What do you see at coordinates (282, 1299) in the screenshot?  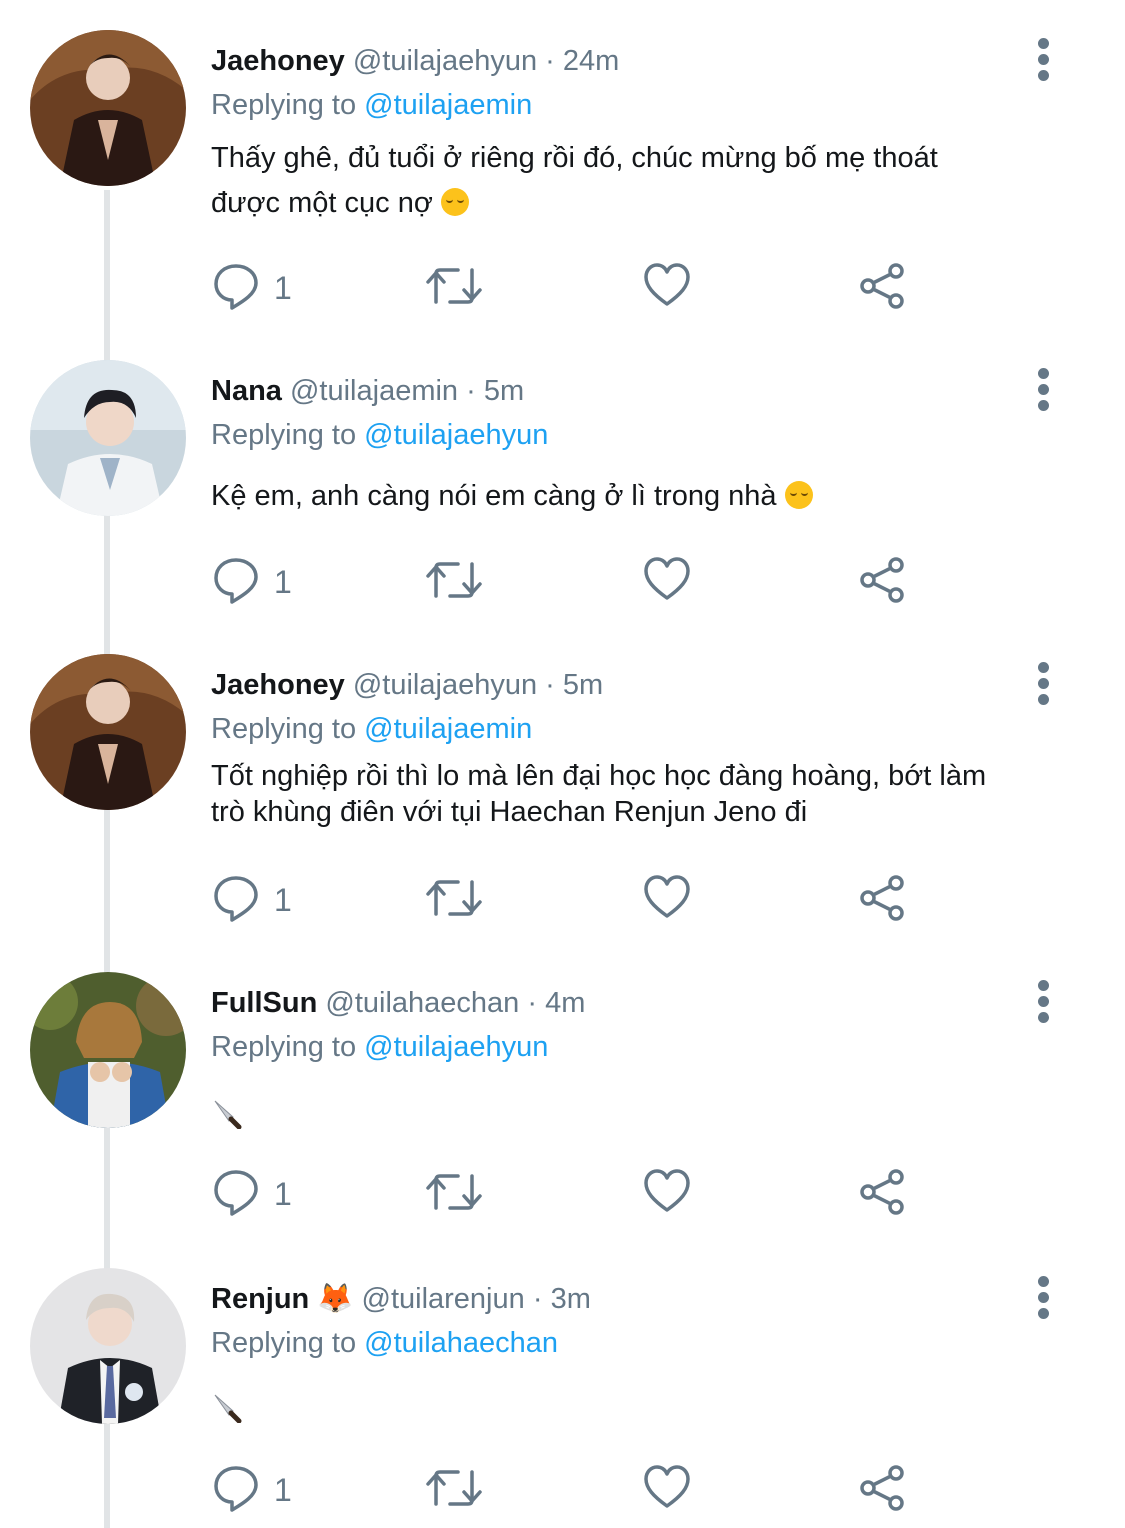 I see `display-name: Renjun 🦊` at bounding box center [282, 1299].